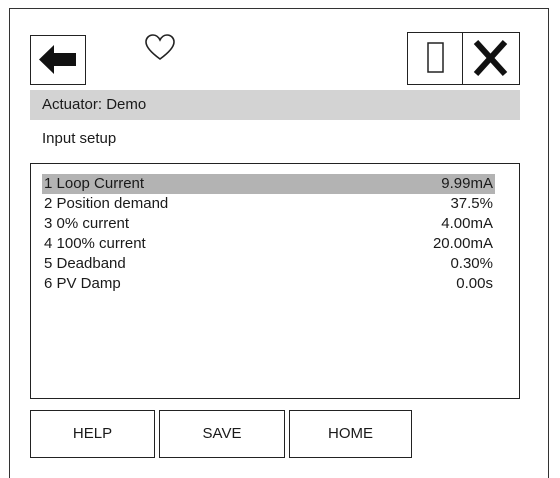  I want to click on close-button, so click(491, 58).